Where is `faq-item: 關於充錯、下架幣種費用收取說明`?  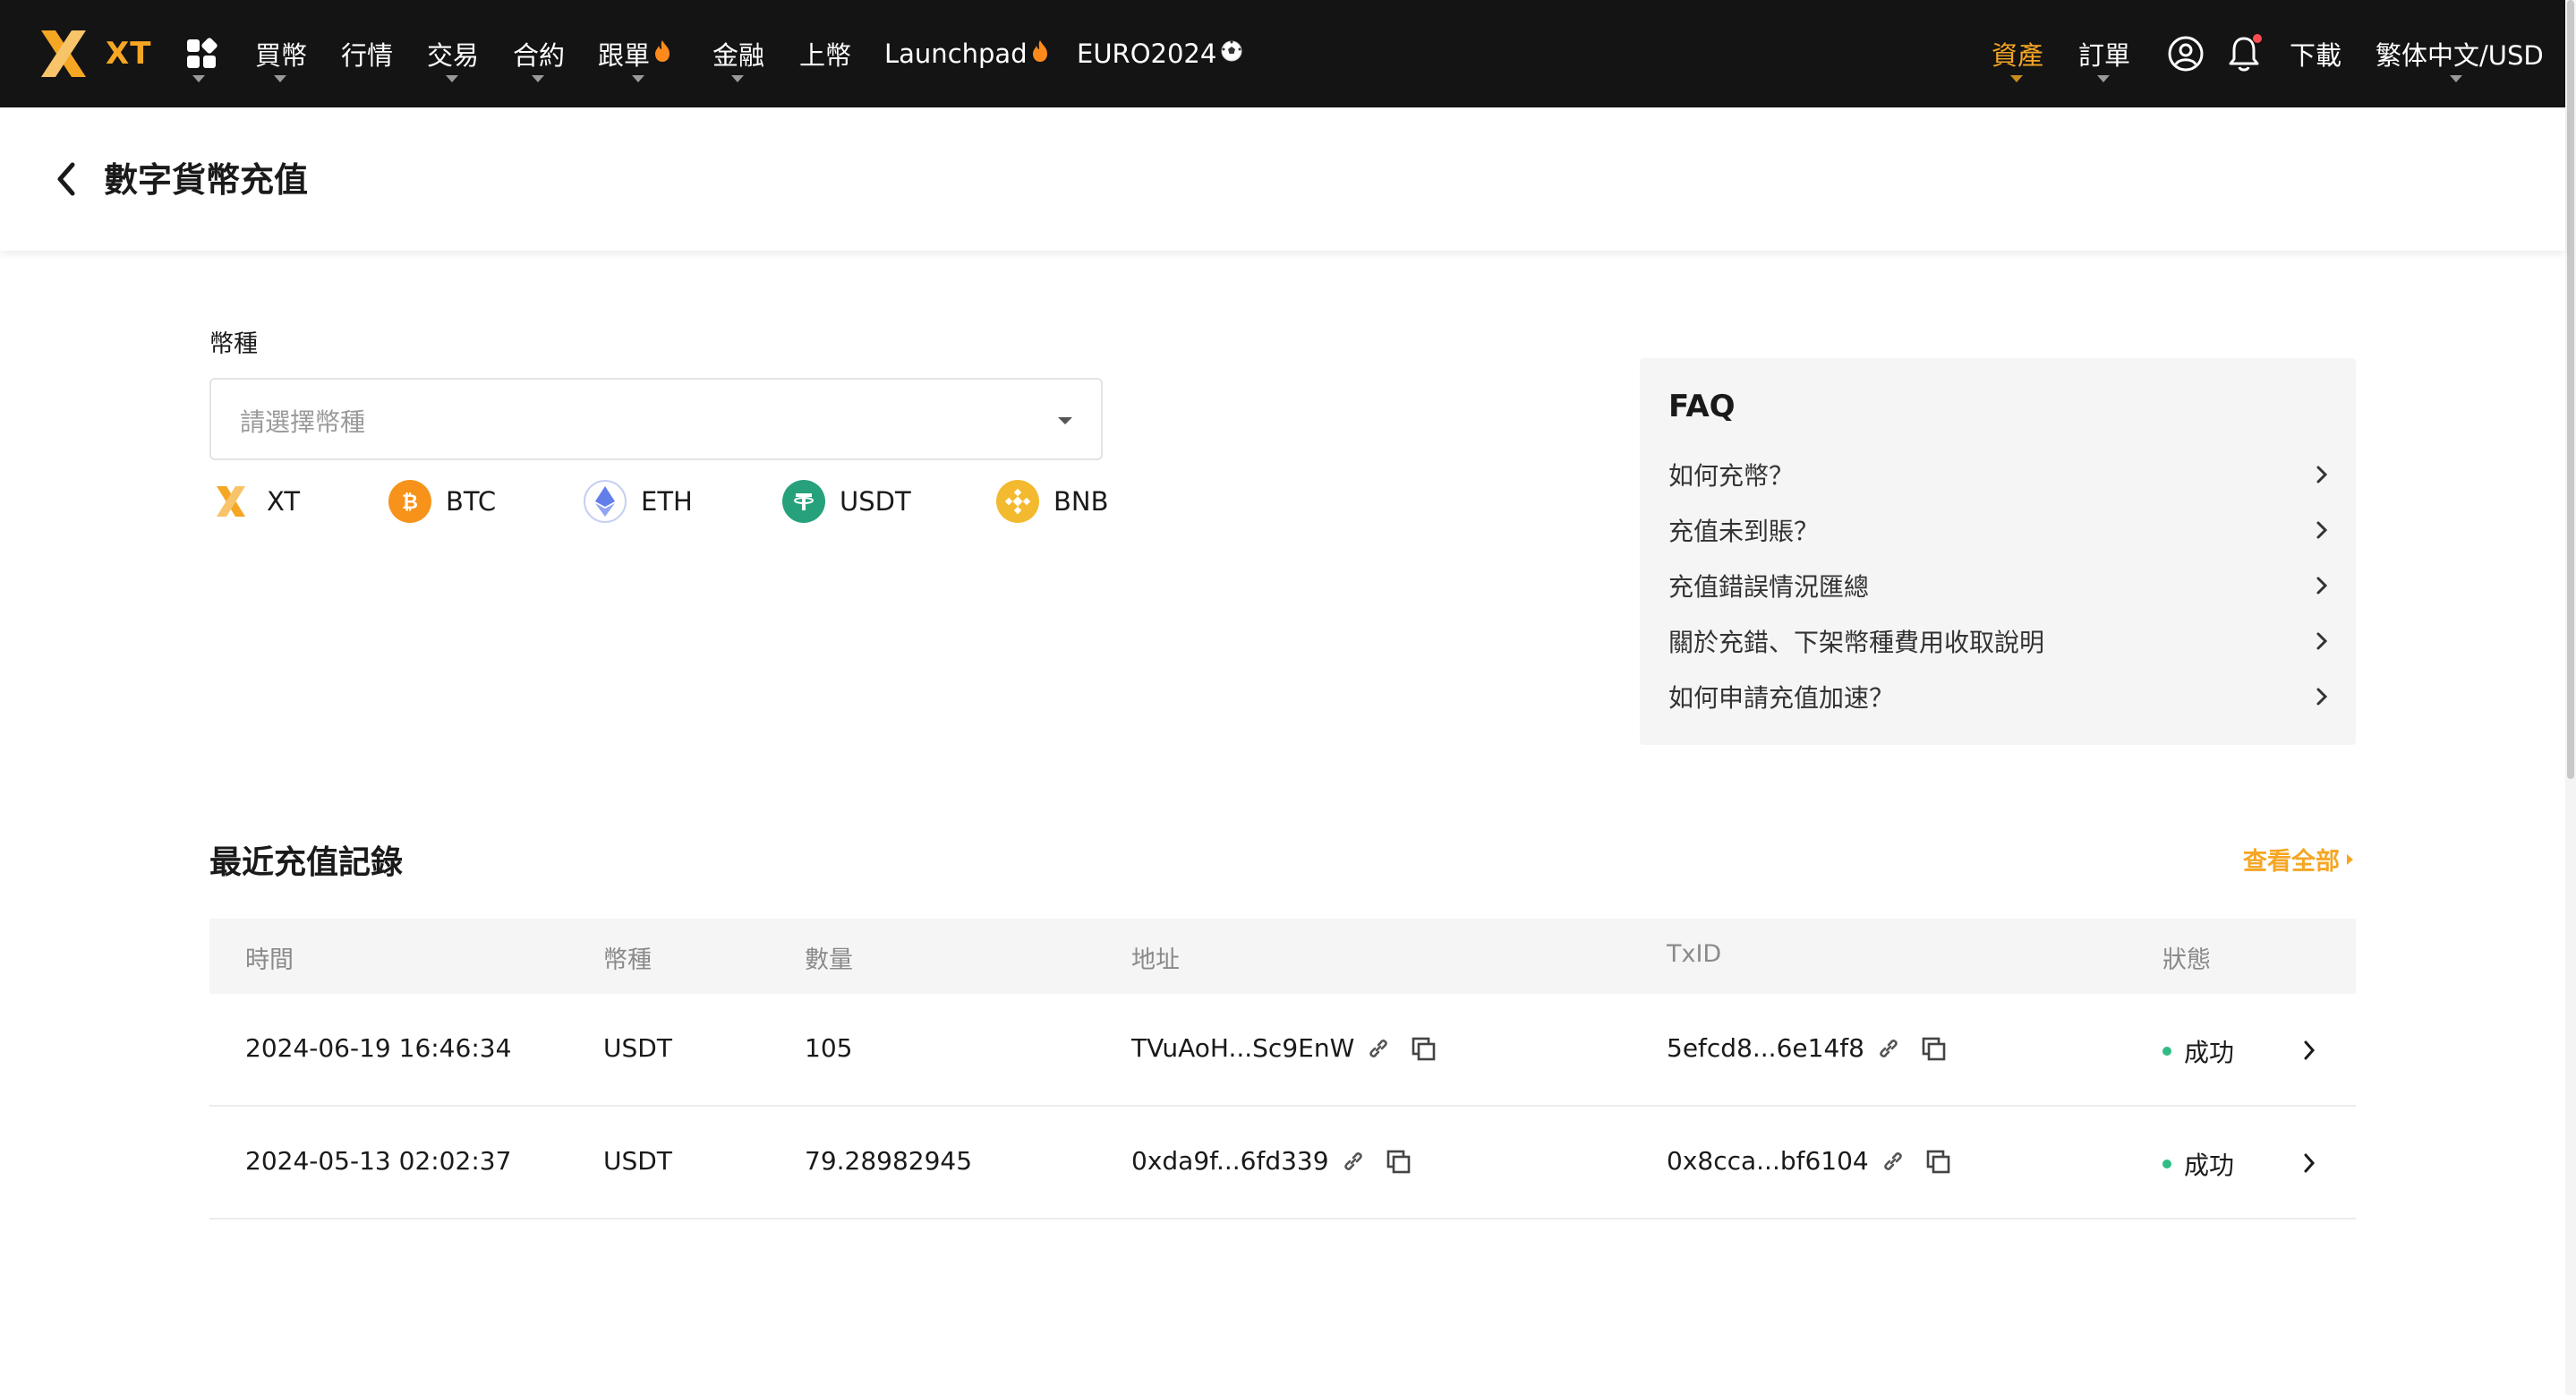
faq-item: 關於充錯、下架幣種費用收取說明 is located at coordinates (1999, 641).